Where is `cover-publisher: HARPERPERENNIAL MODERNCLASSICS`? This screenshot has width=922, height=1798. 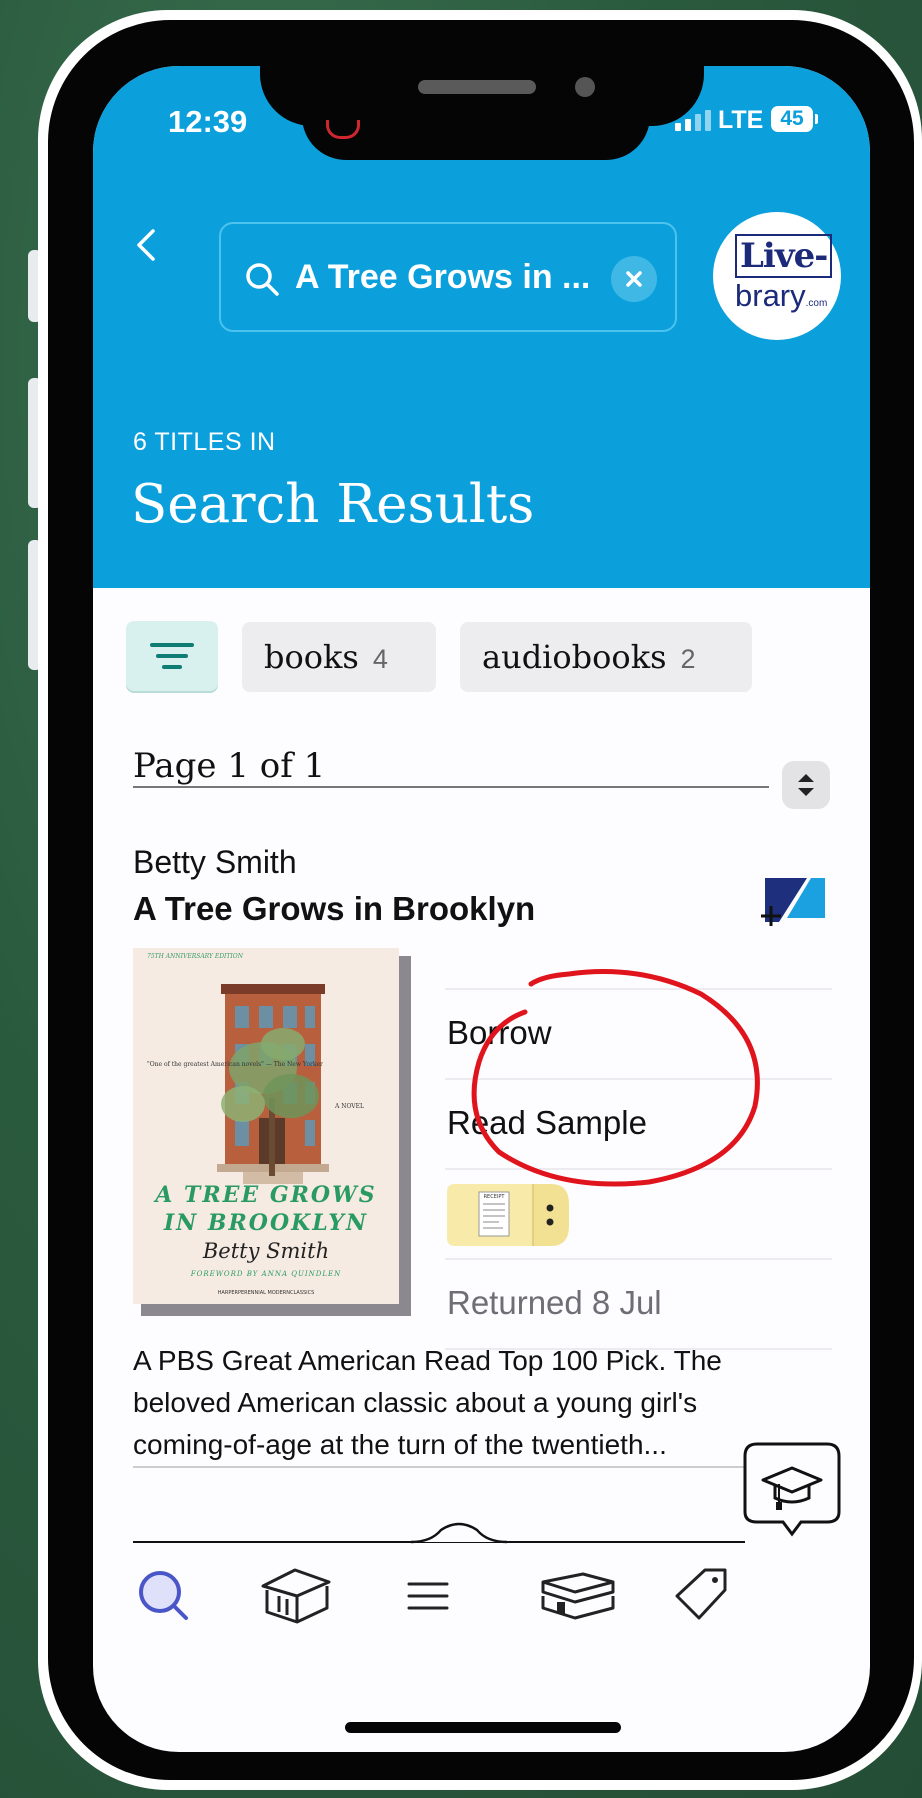
cover-publisher: HARPERPERENNIAL MODERNCLASSICS is located at coordinates (266, 1293).